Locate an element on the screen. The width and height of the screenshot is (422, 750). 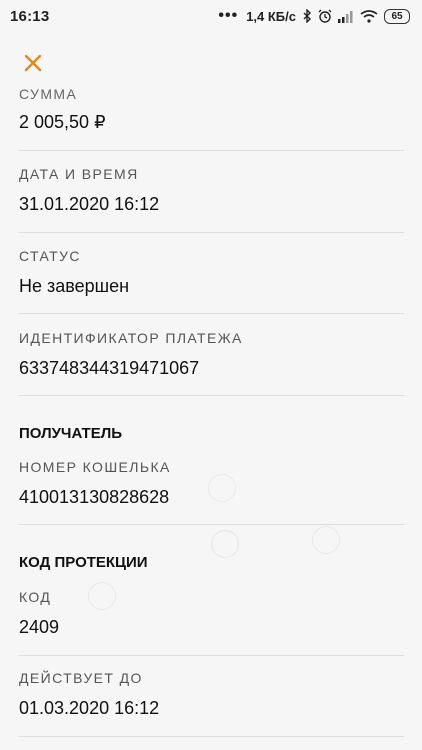
status-bar: 16:13 ••• 1,4 КБ/с 65 is located at coordinates (211, 16).